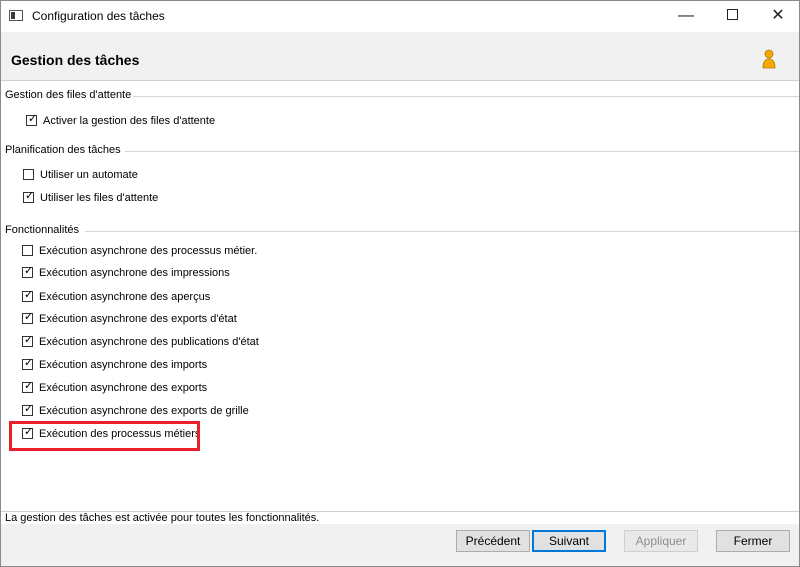  What do you see at coordinates (769, 59) in the screenshot?
I see `user-icon` at bounding box center [769, 59].